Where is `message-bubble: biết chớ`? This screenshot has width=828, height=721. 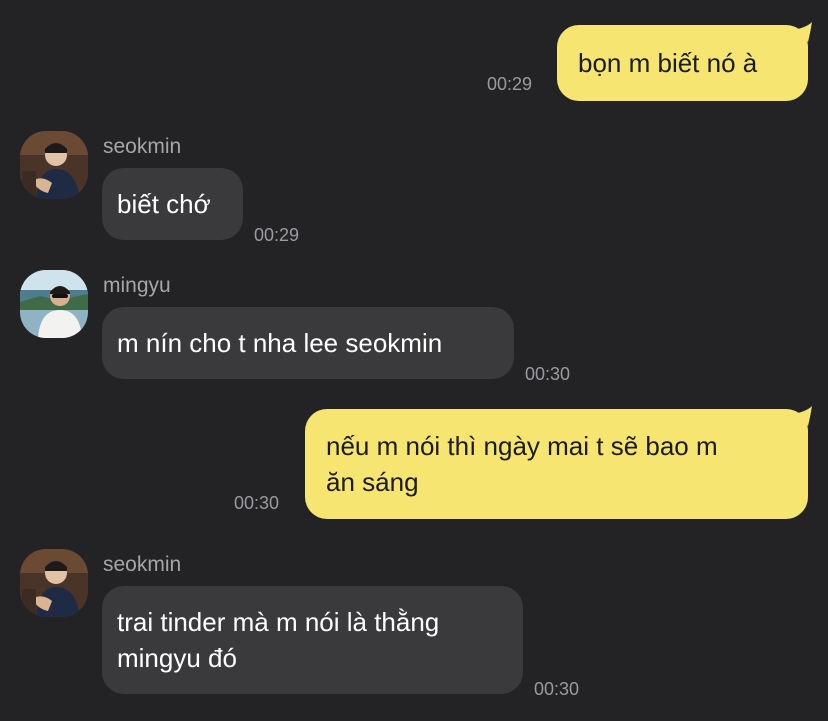 message-bubble: biết chớ is located at coordinates (172, 204).